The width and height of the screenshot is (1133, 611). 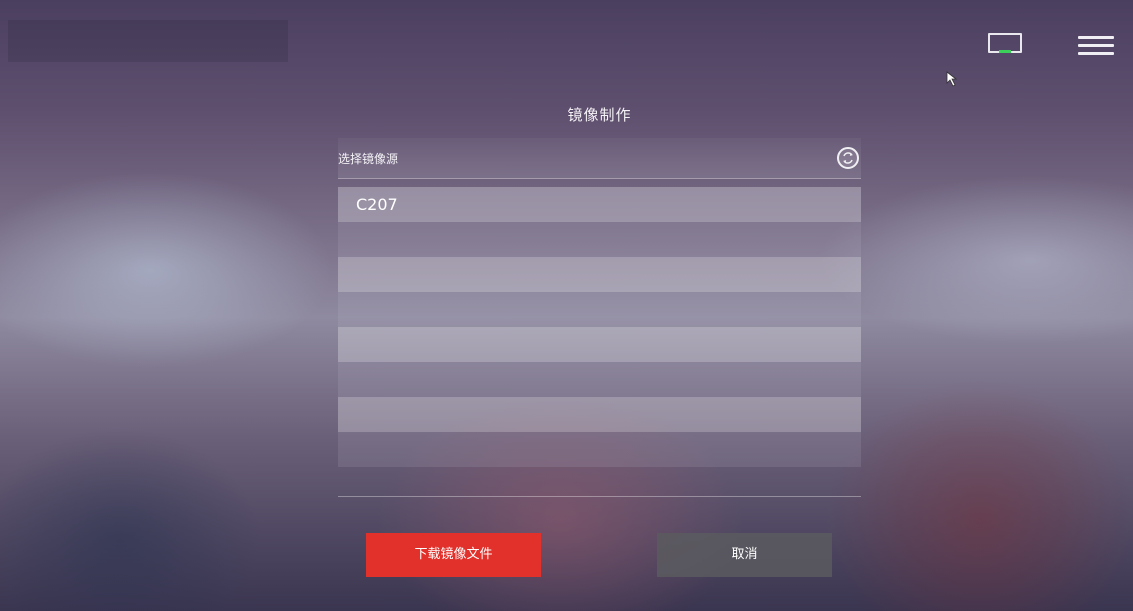 I want to click on hamburger-menu-icon, so click(x=1096, y=46).